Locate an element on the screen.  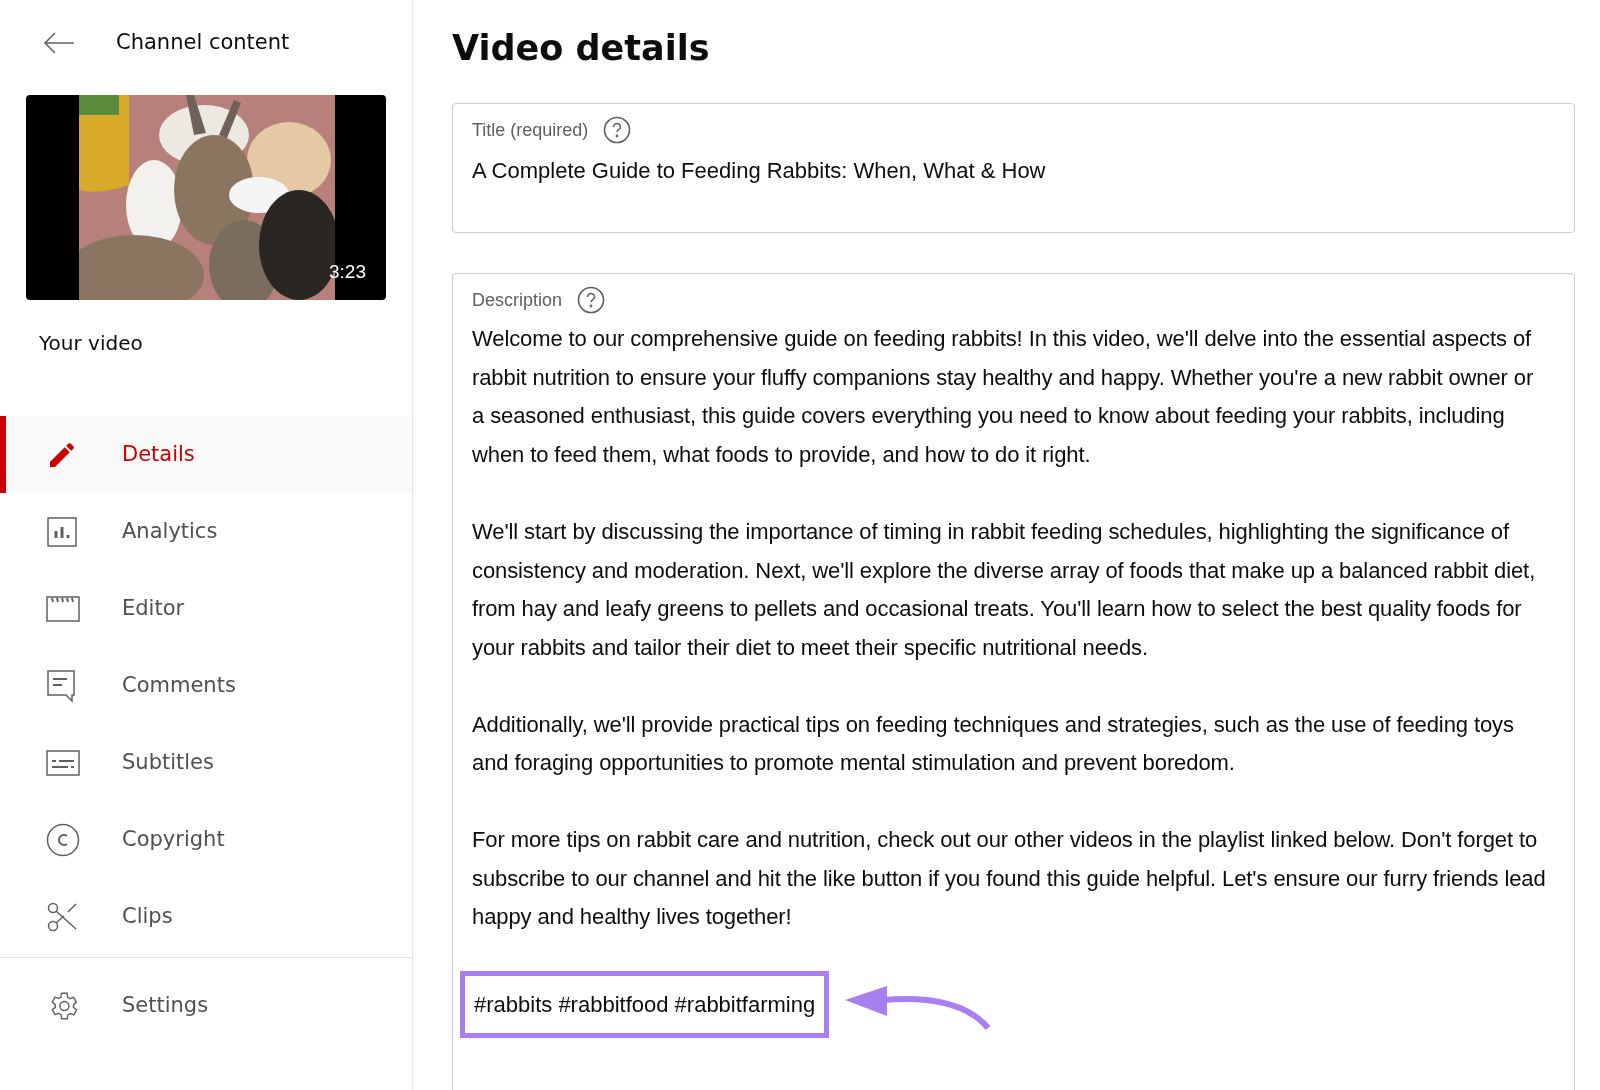
sidebar-item: Clips is located at coordinates (206, 916).